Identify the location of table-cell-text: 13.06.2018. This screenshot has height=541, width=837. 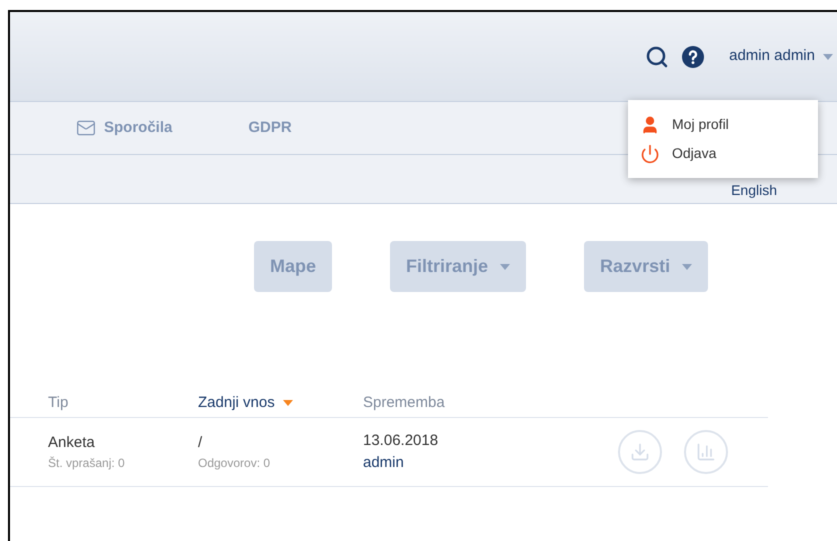
(401, 440).